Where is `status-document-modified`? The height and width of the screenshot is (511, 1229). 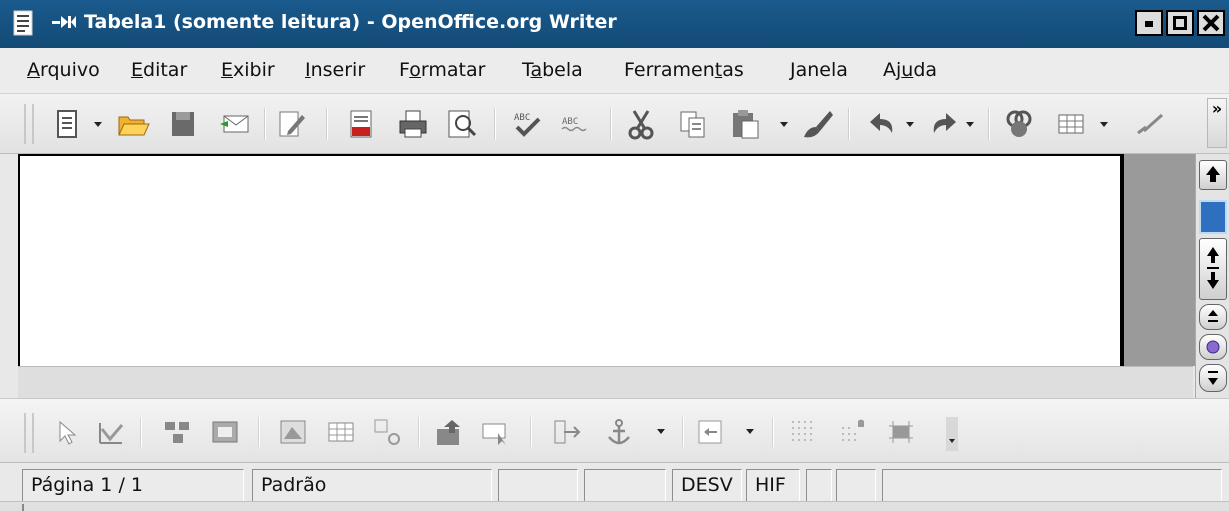
status-document-modified is located at coordinates (819, 486).